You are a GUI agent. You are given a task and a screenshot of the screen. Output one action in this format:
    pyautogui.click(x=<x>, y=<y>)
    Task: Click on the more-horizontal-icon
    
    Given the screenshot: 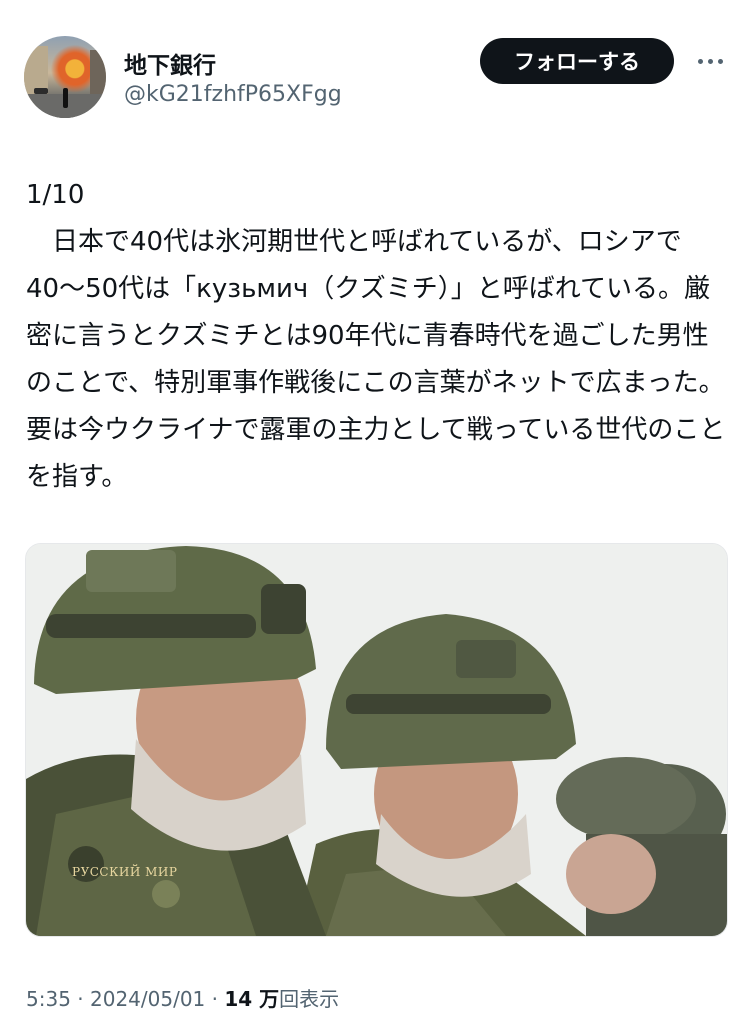 What is the action you would take?
    pyautogui.click(x=710, y=61)
    